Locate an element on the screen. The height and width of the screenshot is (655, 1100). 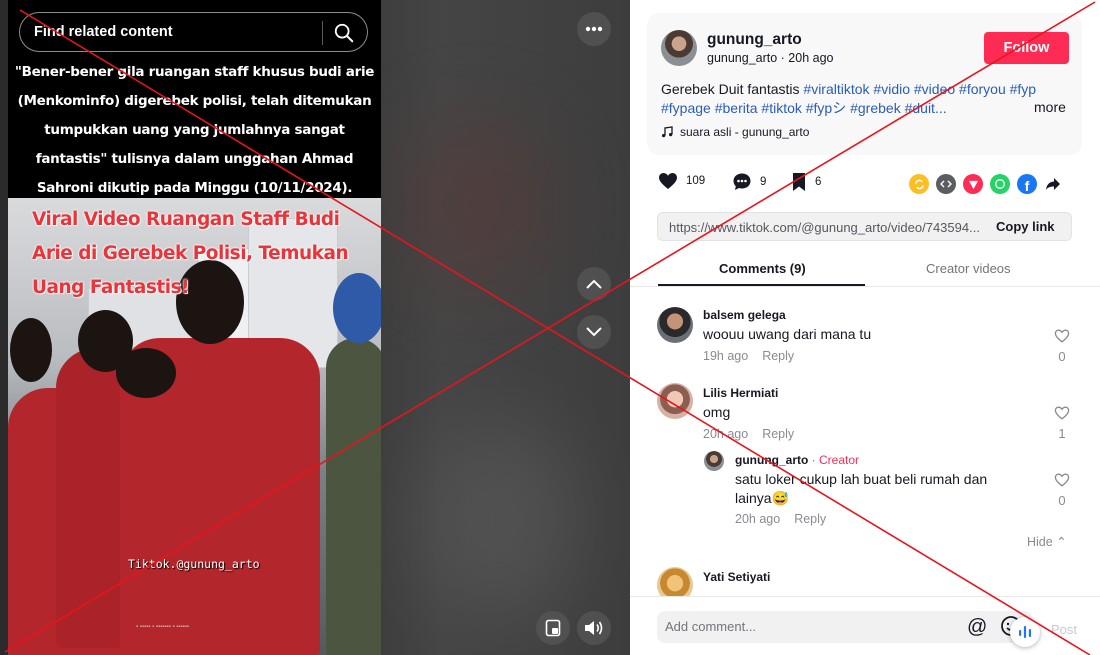
volume-icon is located at coordinates (594, 628).